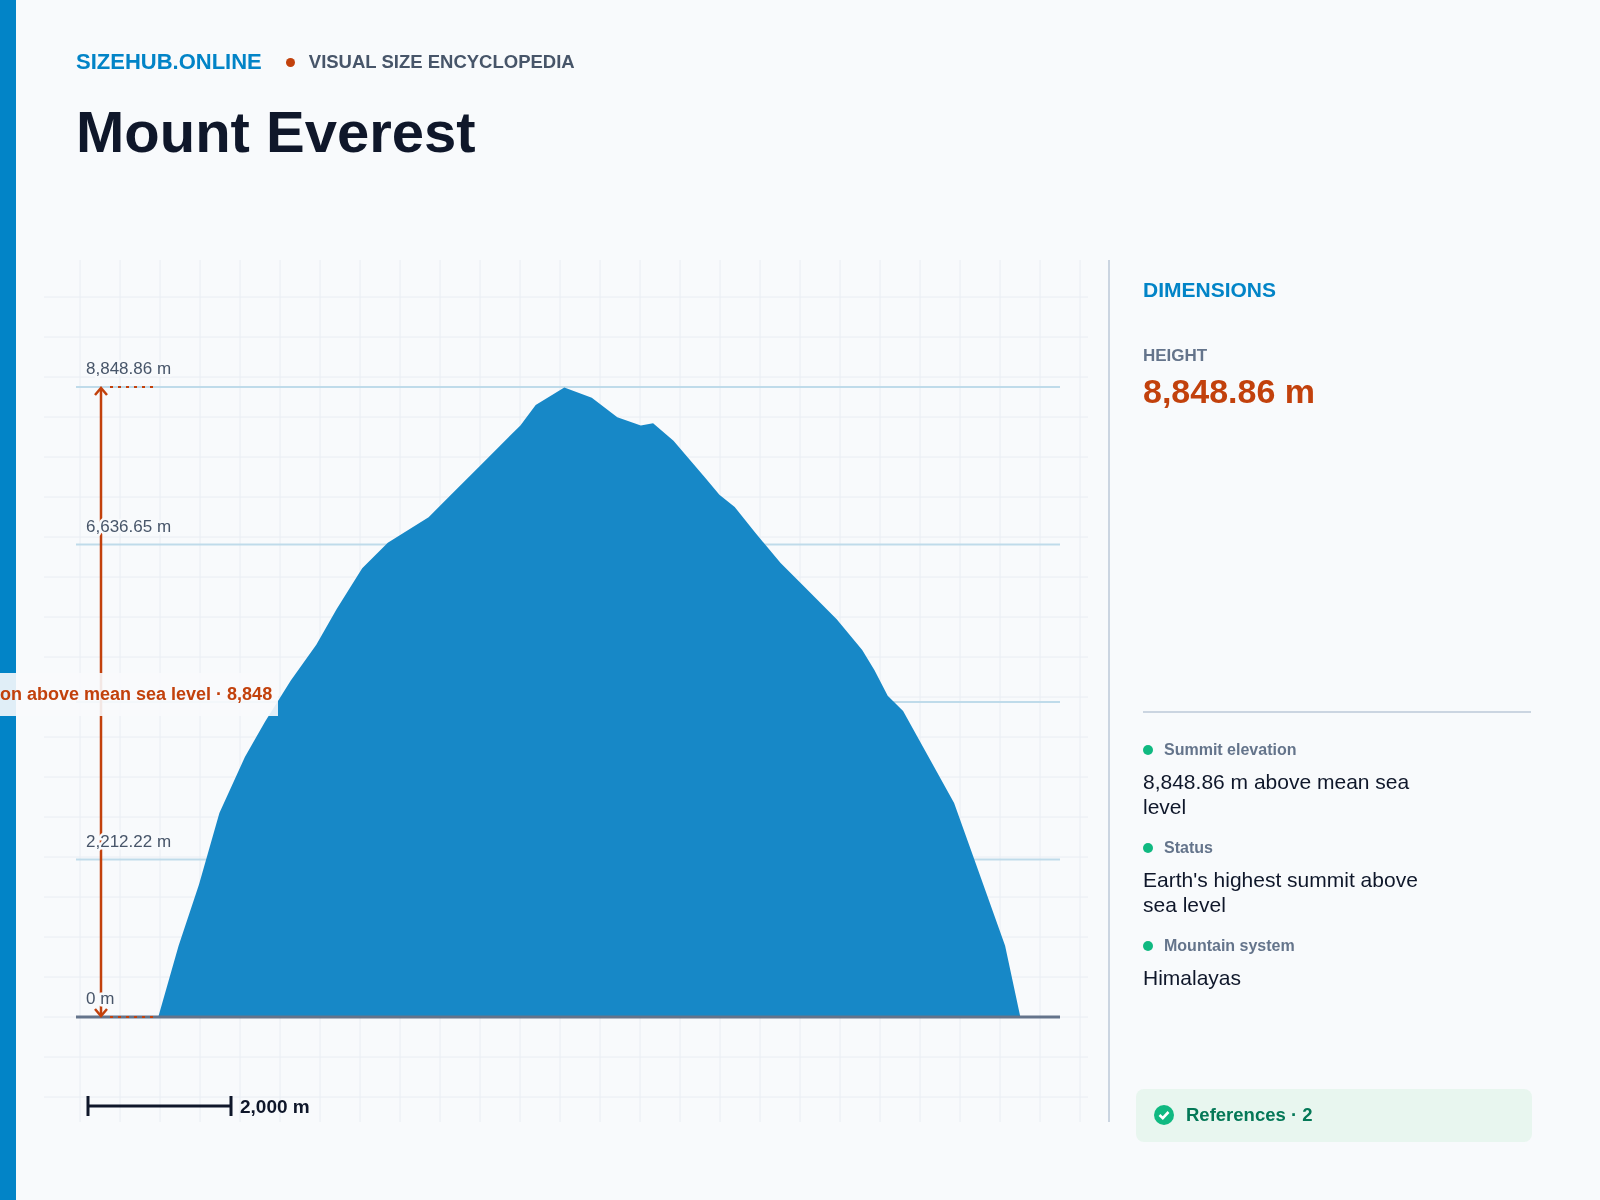 This screenshot has width=1600, height=1200. I want to click on separator-dot, so click(290, 62).